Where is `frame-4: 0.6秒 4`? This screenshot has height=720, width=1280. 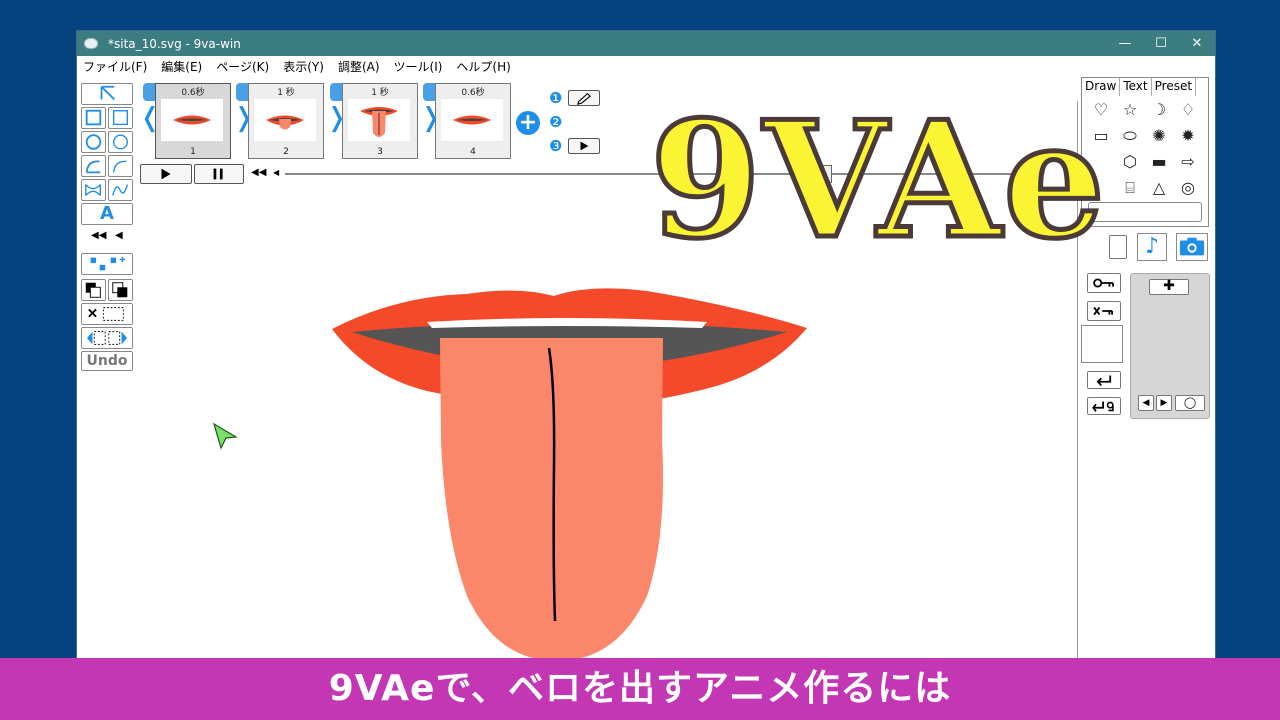 frame-4: 0.6秒 4 is located at coordinates (467, 121).